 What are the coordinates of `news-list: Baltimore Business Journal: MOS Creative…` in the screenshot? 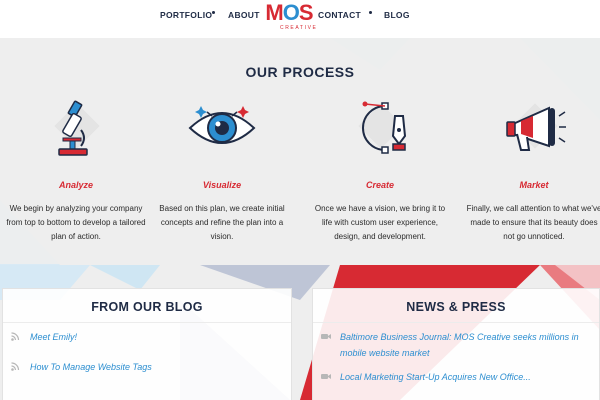 It's located at (456, 357).